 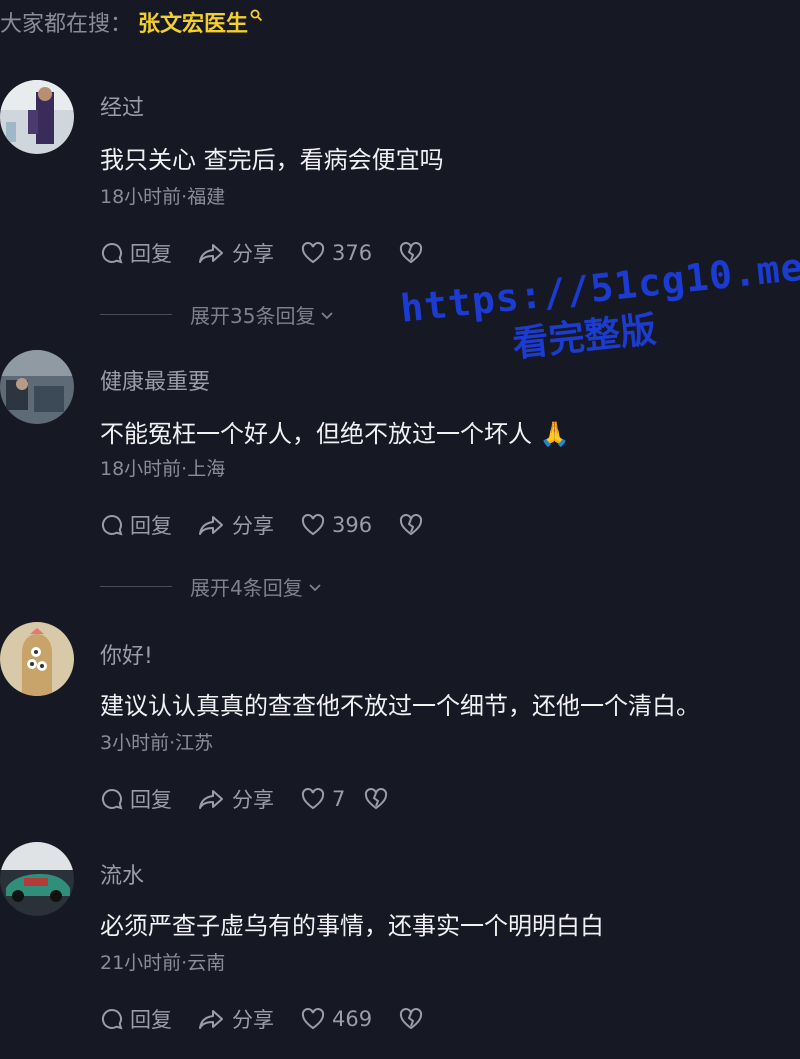 I want to click on search-icon, so click(x=256, y=17).